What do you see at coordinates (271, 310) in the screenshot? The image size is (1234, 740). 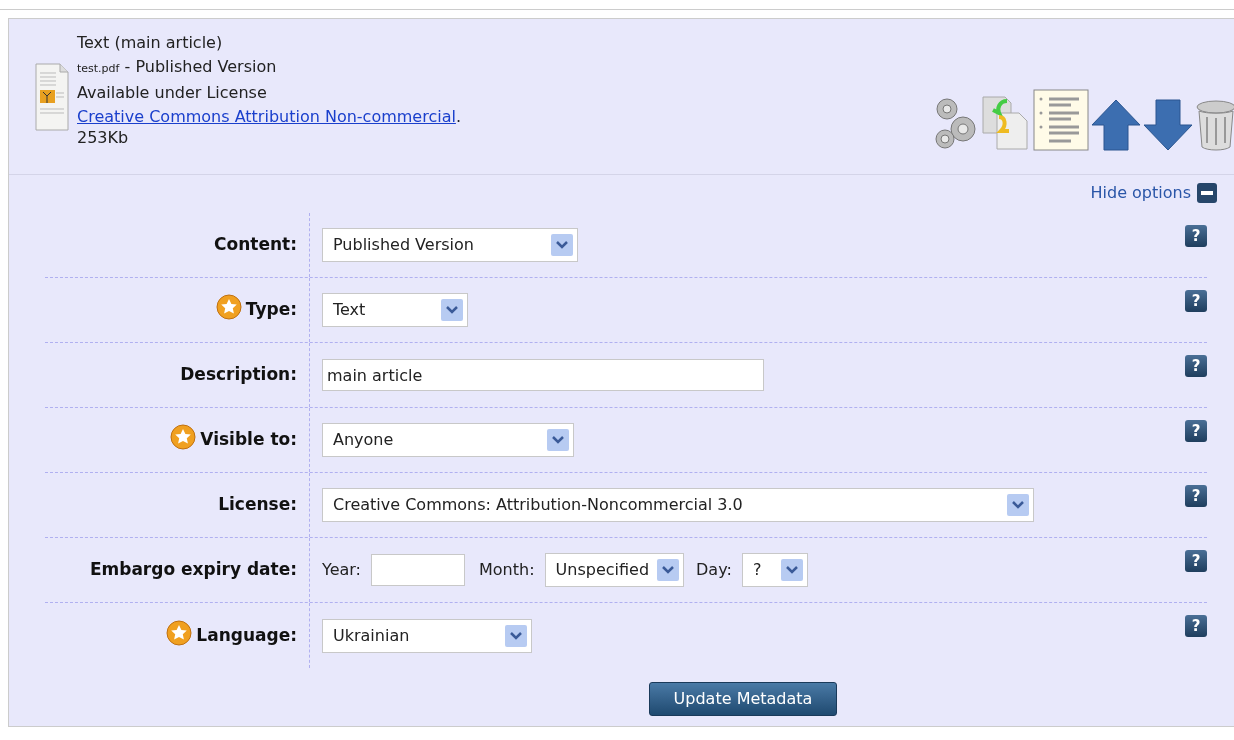 I see `field-label: Type:` at bounding box center [271, 310].